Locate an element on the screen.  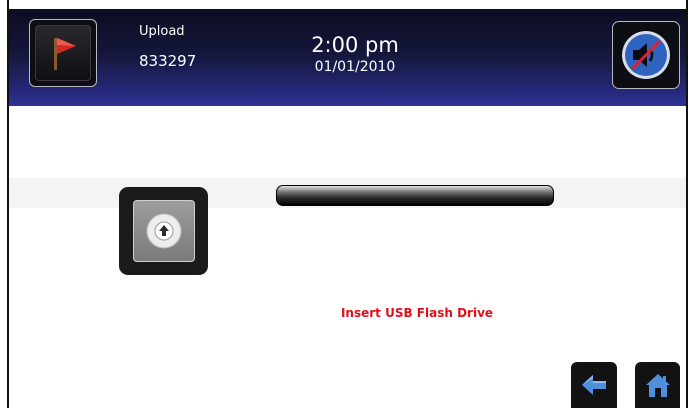
flag-button-face is located at coordinates (63, 53).